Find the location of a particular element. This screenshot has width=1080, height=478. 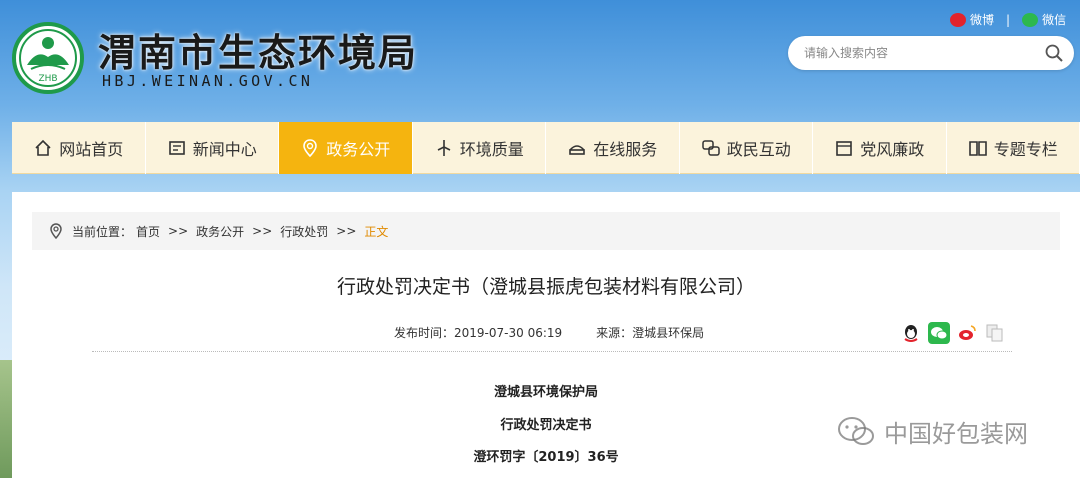

party-icon is located at coordinates (844, 148).